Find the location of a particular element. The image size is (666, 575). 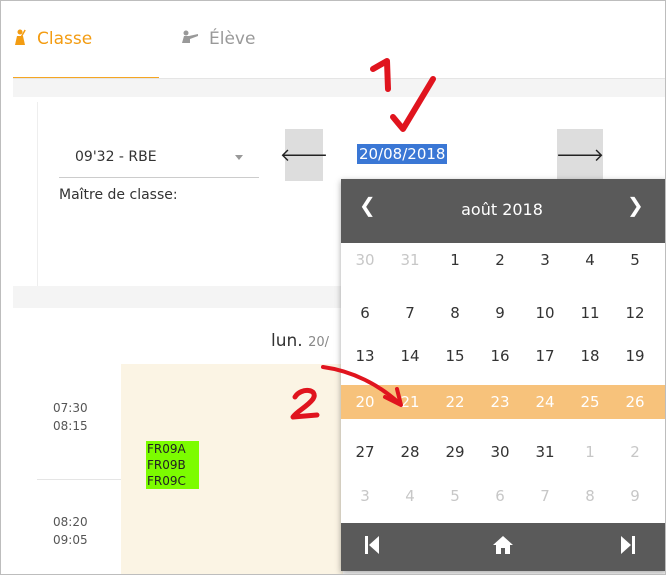

annotation-check-mark is located at coordinates (413, 104).